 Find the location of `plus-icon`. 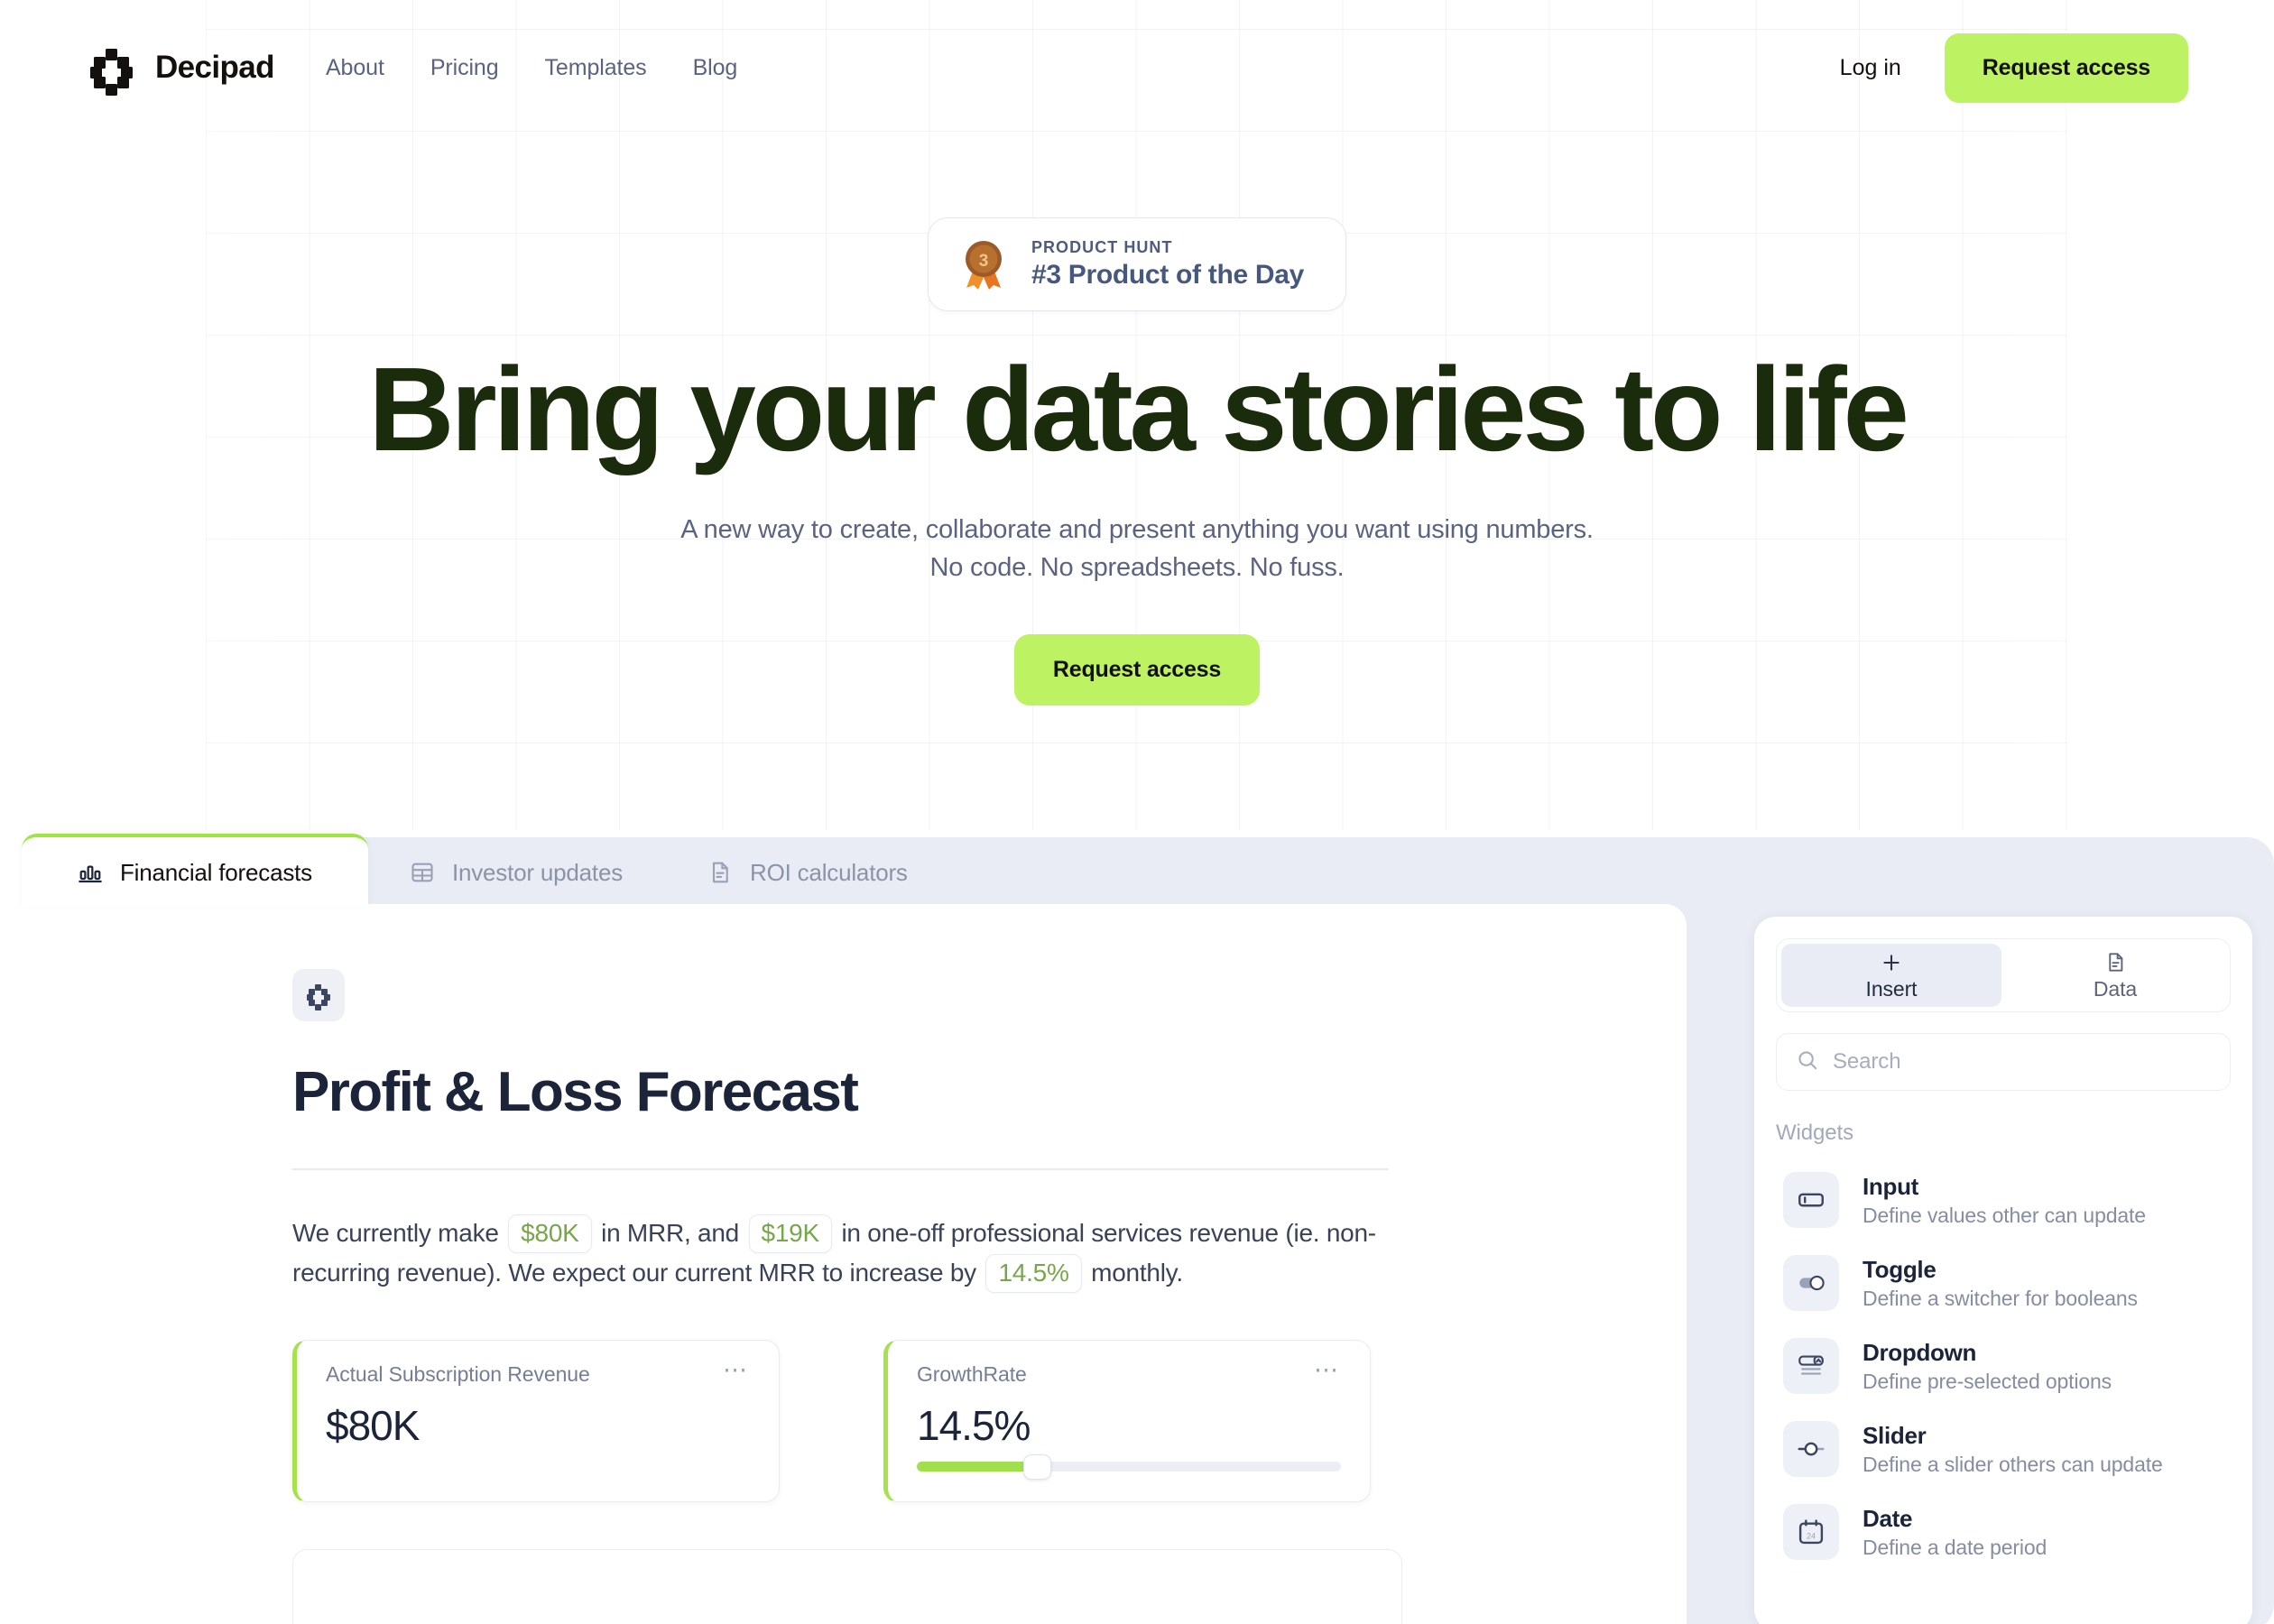

plus-icon is located at coordinates (1891, 963).